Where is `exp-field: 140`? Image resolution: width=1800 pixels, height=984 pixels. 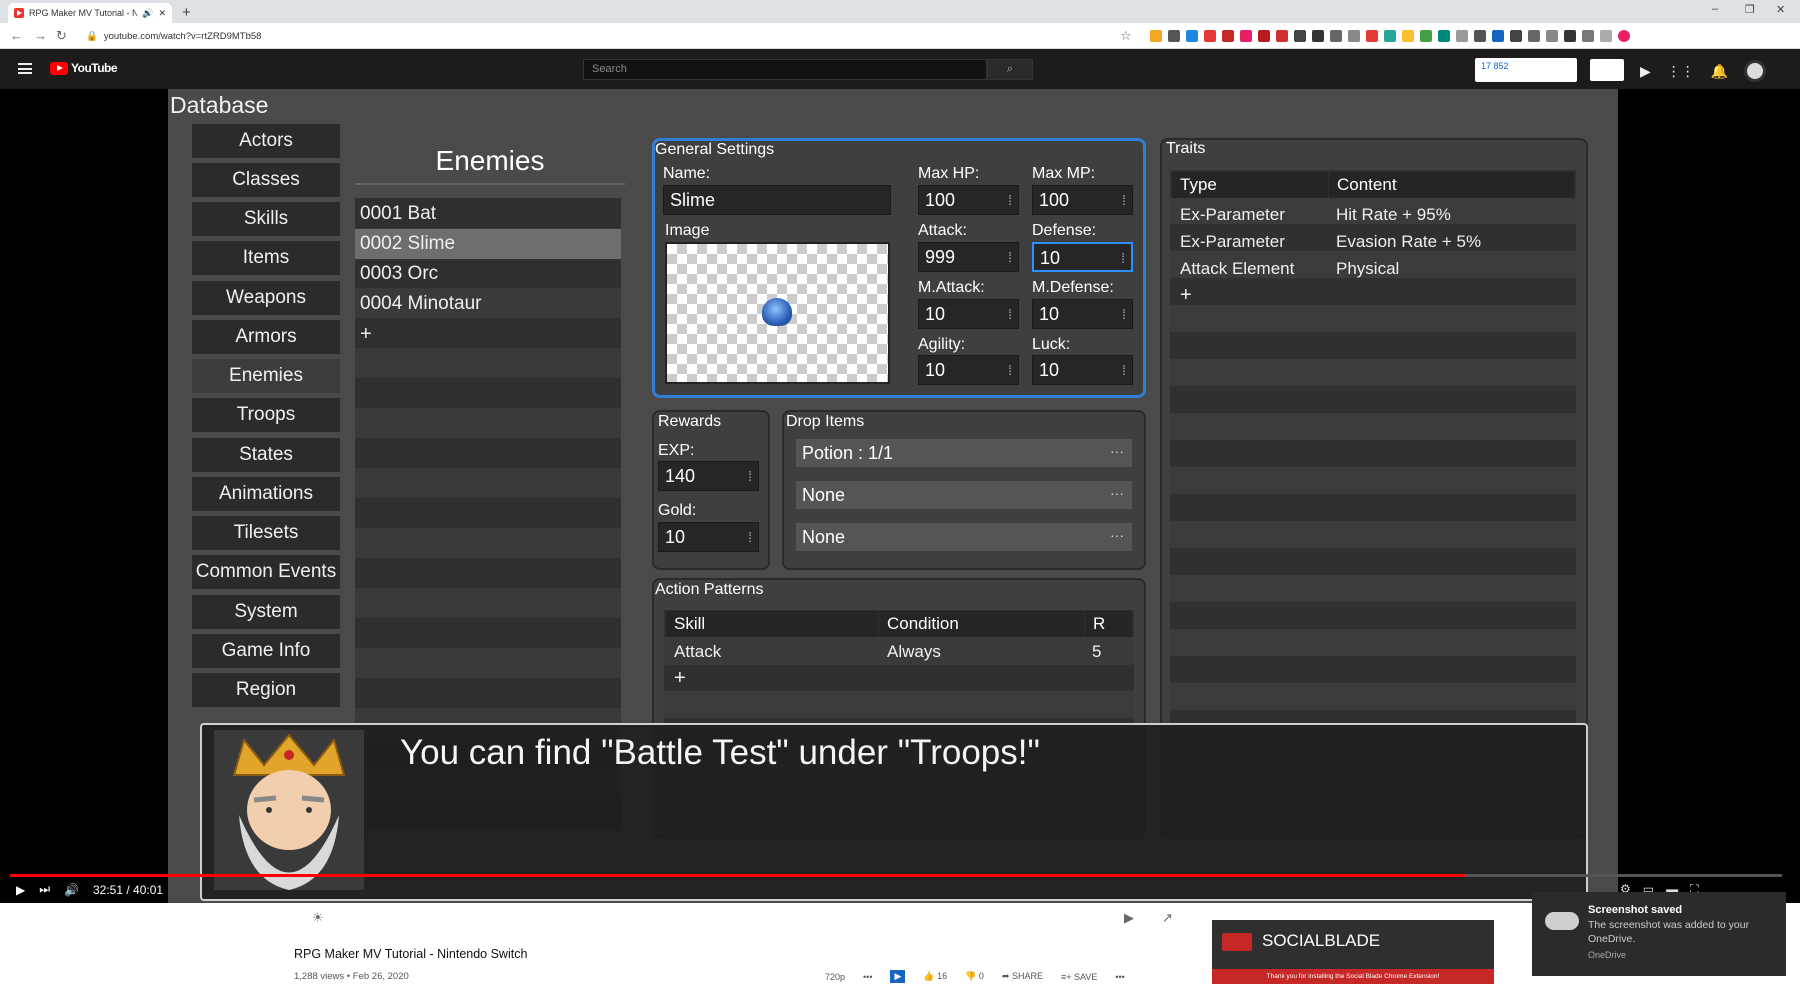 exp-field: 140 is located at coordinates (708, 476).